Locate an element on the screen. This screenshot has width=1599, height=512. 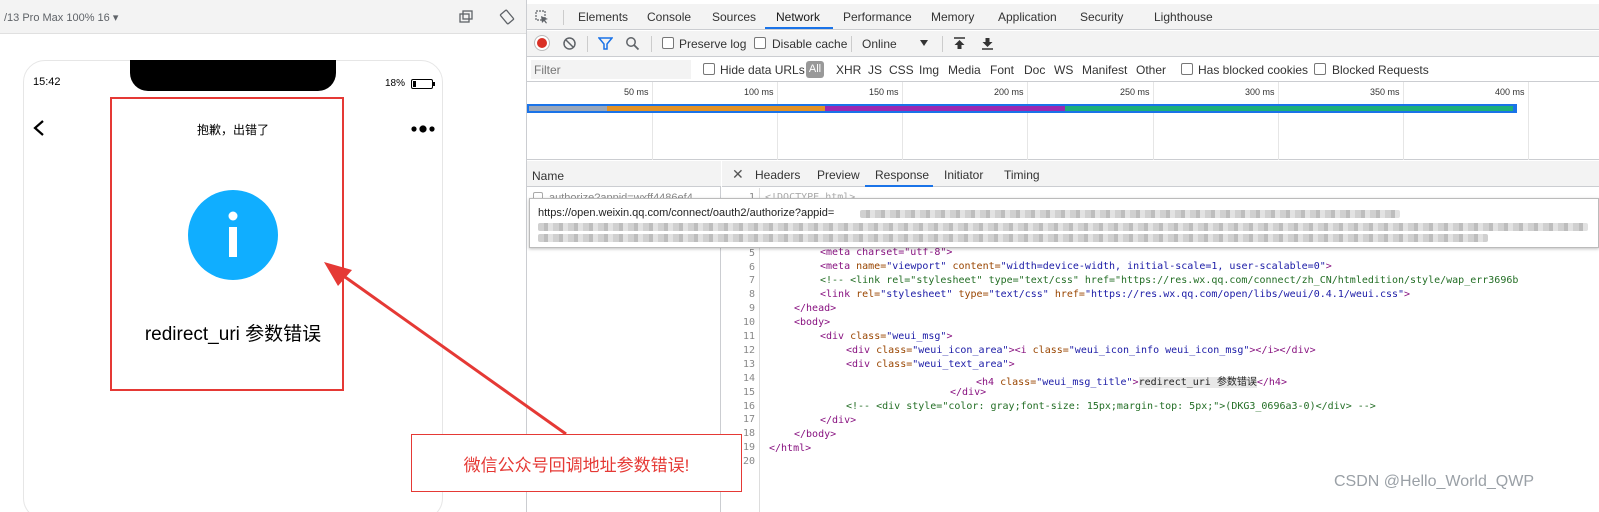
tab-performance: Performance is located at coordinates (877, 17).